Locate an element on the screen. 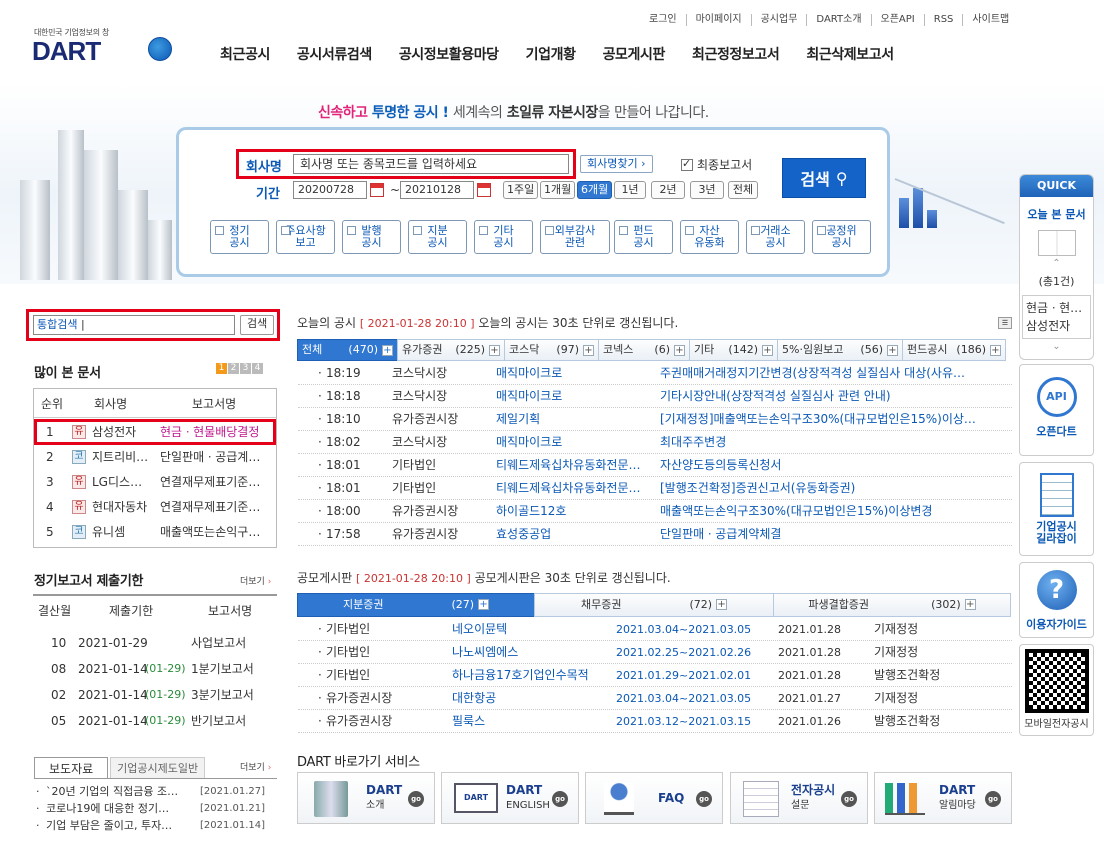  integrated-search-button: 검색 is located at coordinates (257, 325).